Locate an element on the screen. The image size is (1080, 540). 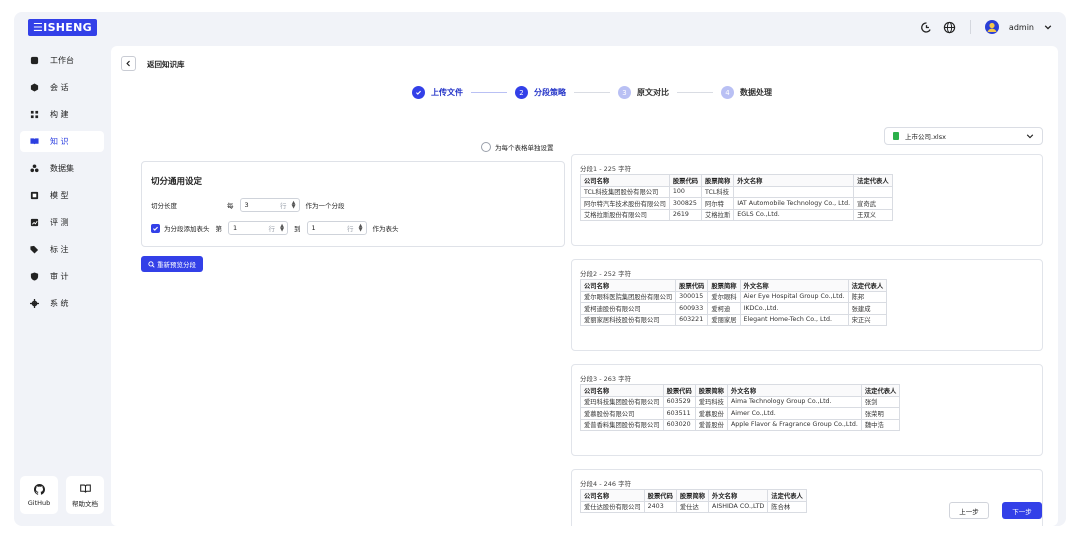
step-done-check-icon is located at coordinates (418, 92).